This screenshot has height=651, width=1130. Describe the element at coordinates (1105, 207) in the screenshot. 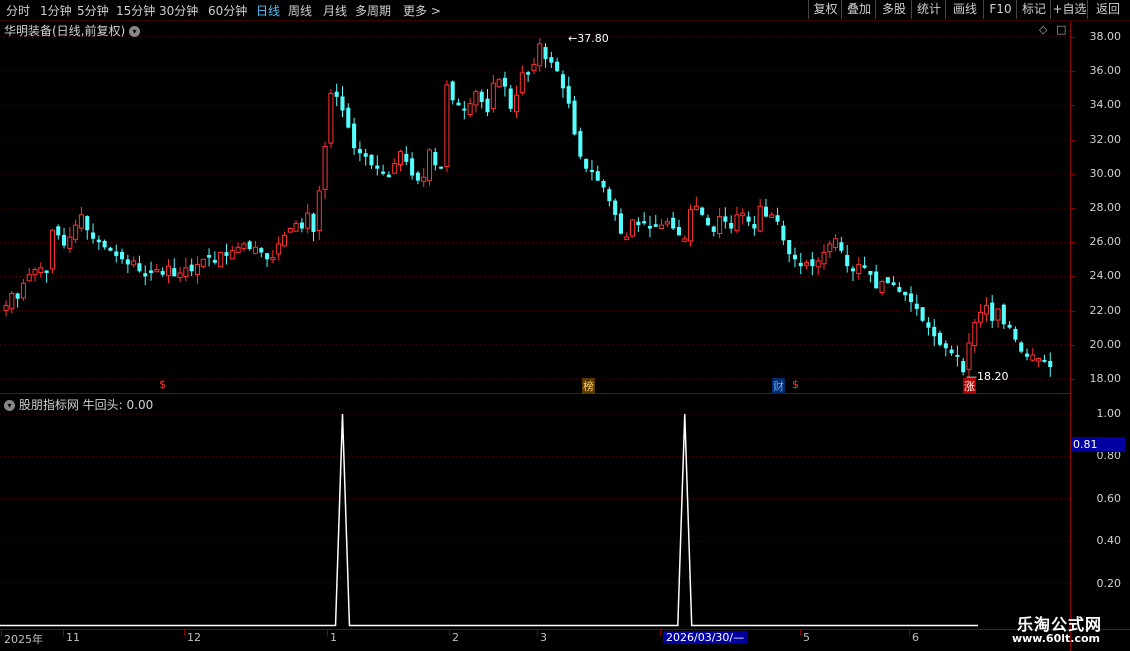

I see `price-tick: 28.00` at that location.